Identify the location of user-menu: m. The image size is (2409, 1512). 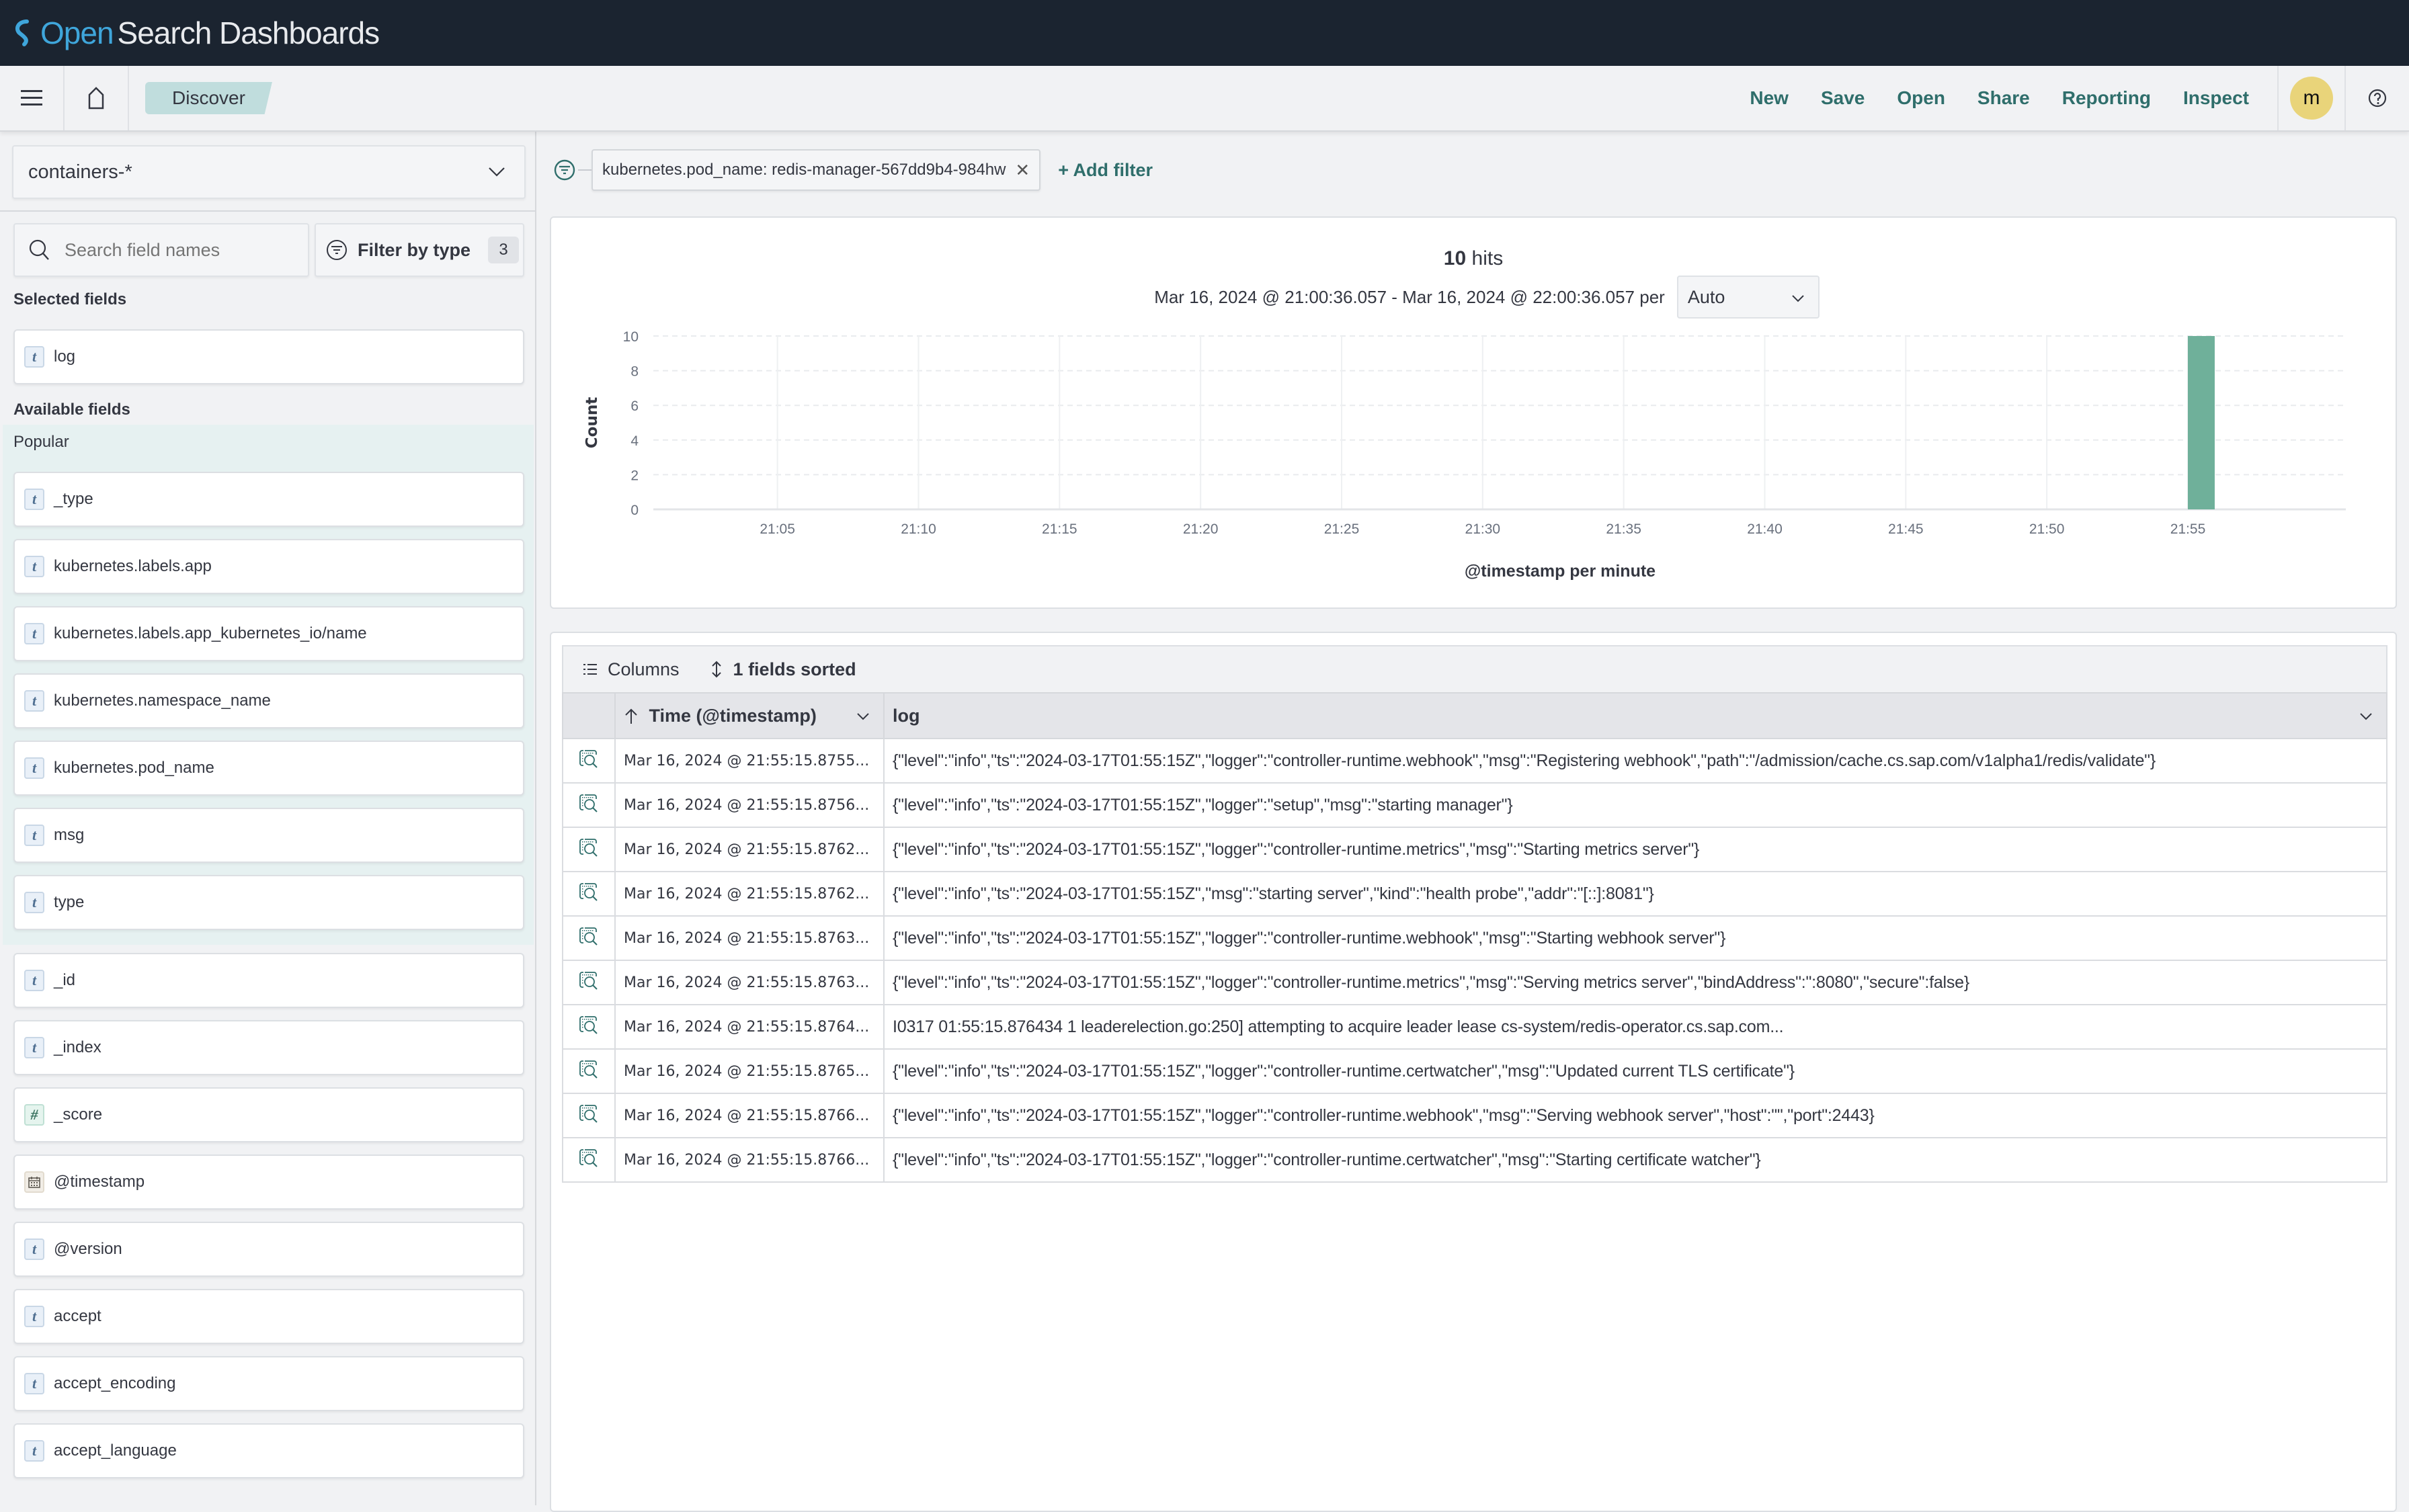
(2310, 98).